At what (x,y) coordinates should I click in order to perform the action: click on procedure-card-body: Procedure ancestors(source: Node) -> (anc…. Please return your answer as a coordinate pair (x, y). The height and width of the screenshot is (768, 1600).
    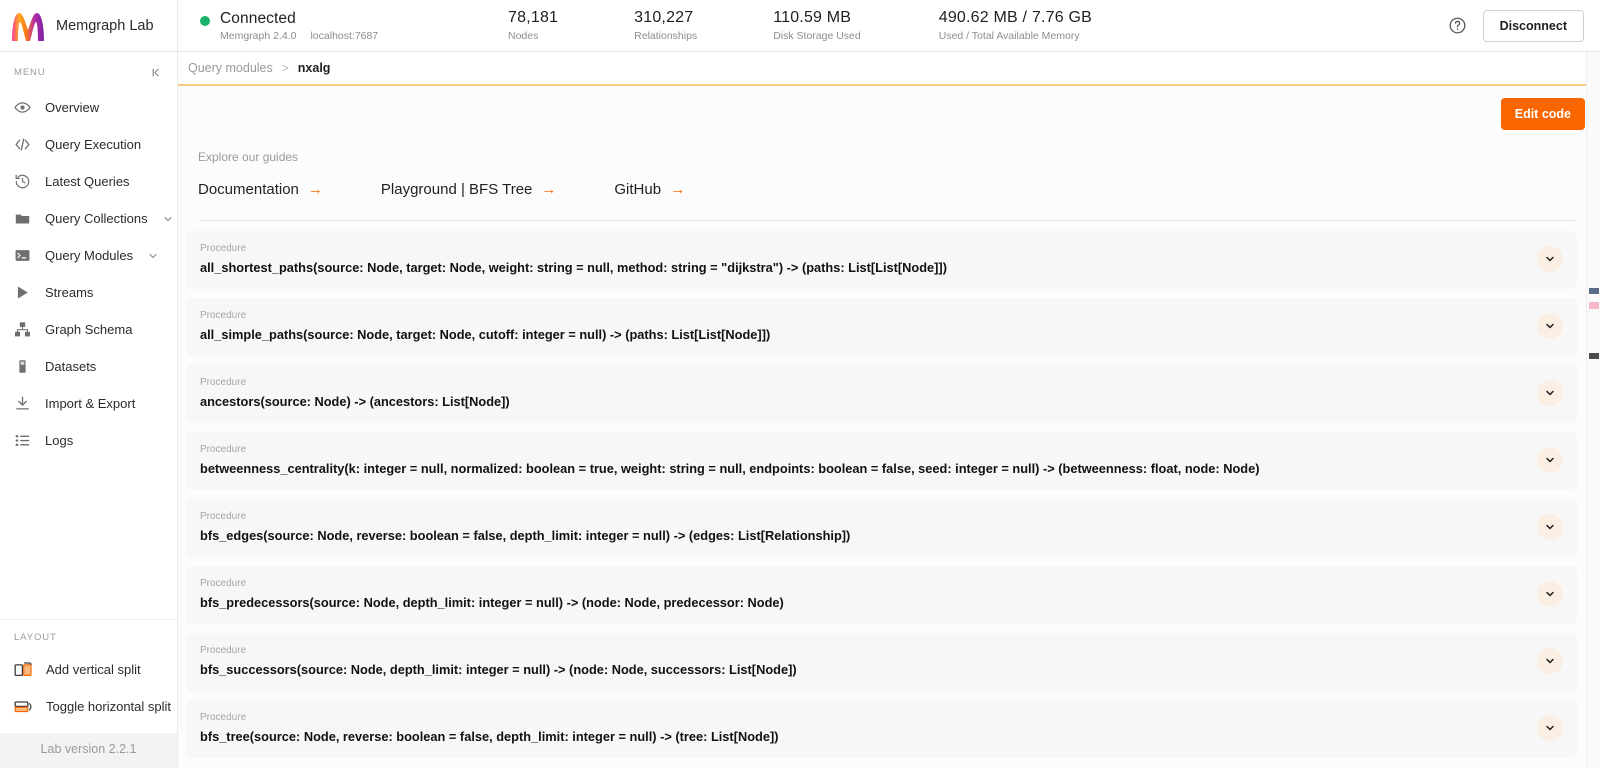
    Looking at the image, I should click on (861, 393).